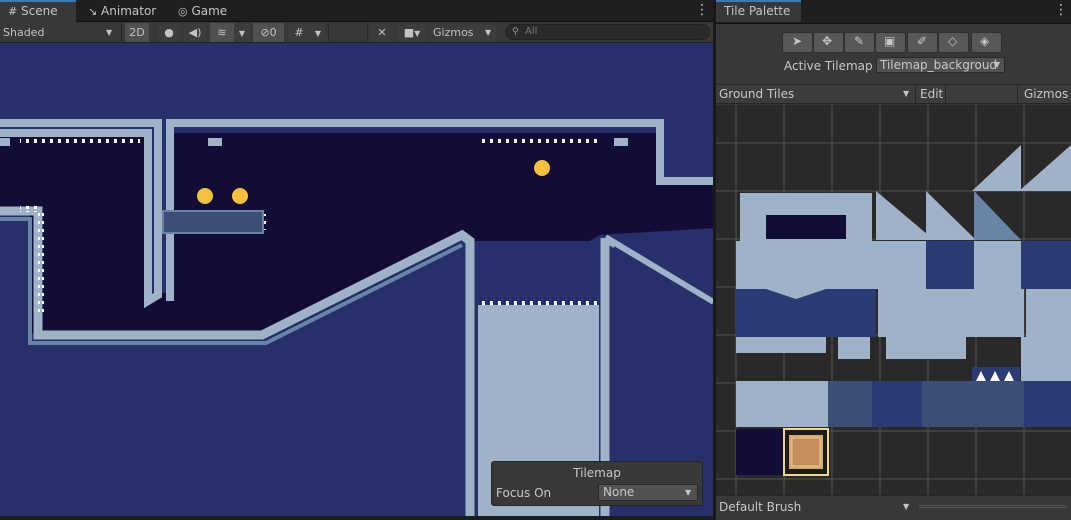 The width and height of the screenshot is (1071, 520). I want to click on eye-slash-icon: ⊘, so click(265, 32).